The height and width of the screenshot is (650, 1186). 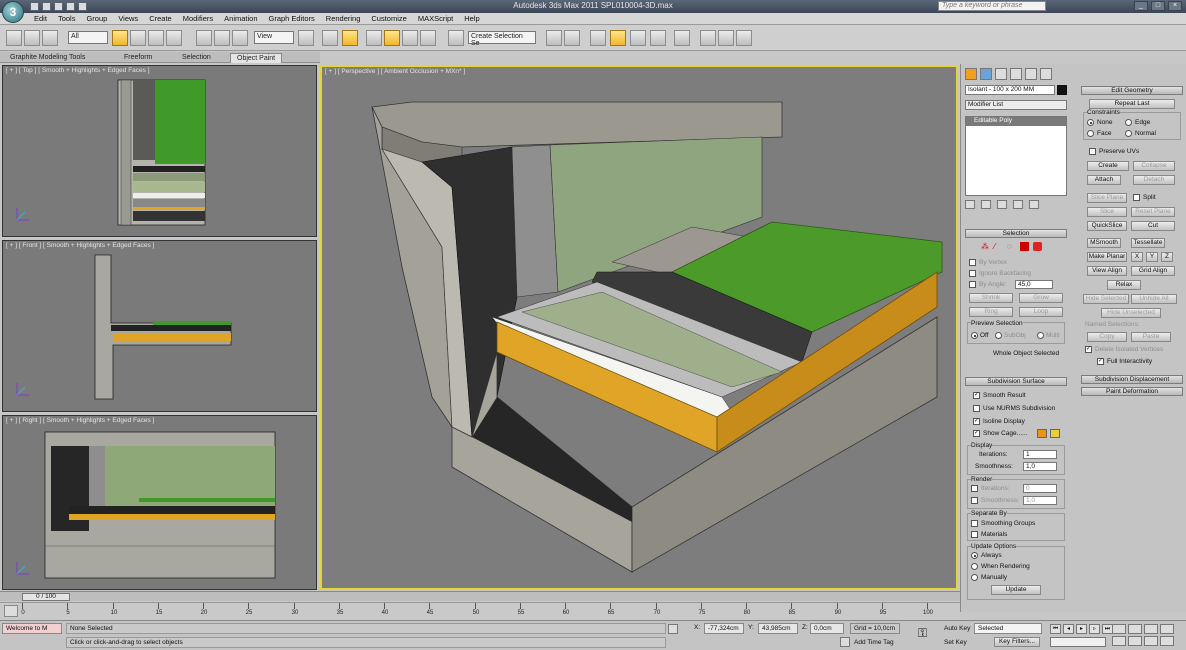 What do you see at coordinates (998, 335) in the screenshot?
I see `preview-subobj-radio` at bounding box center [998, 335].